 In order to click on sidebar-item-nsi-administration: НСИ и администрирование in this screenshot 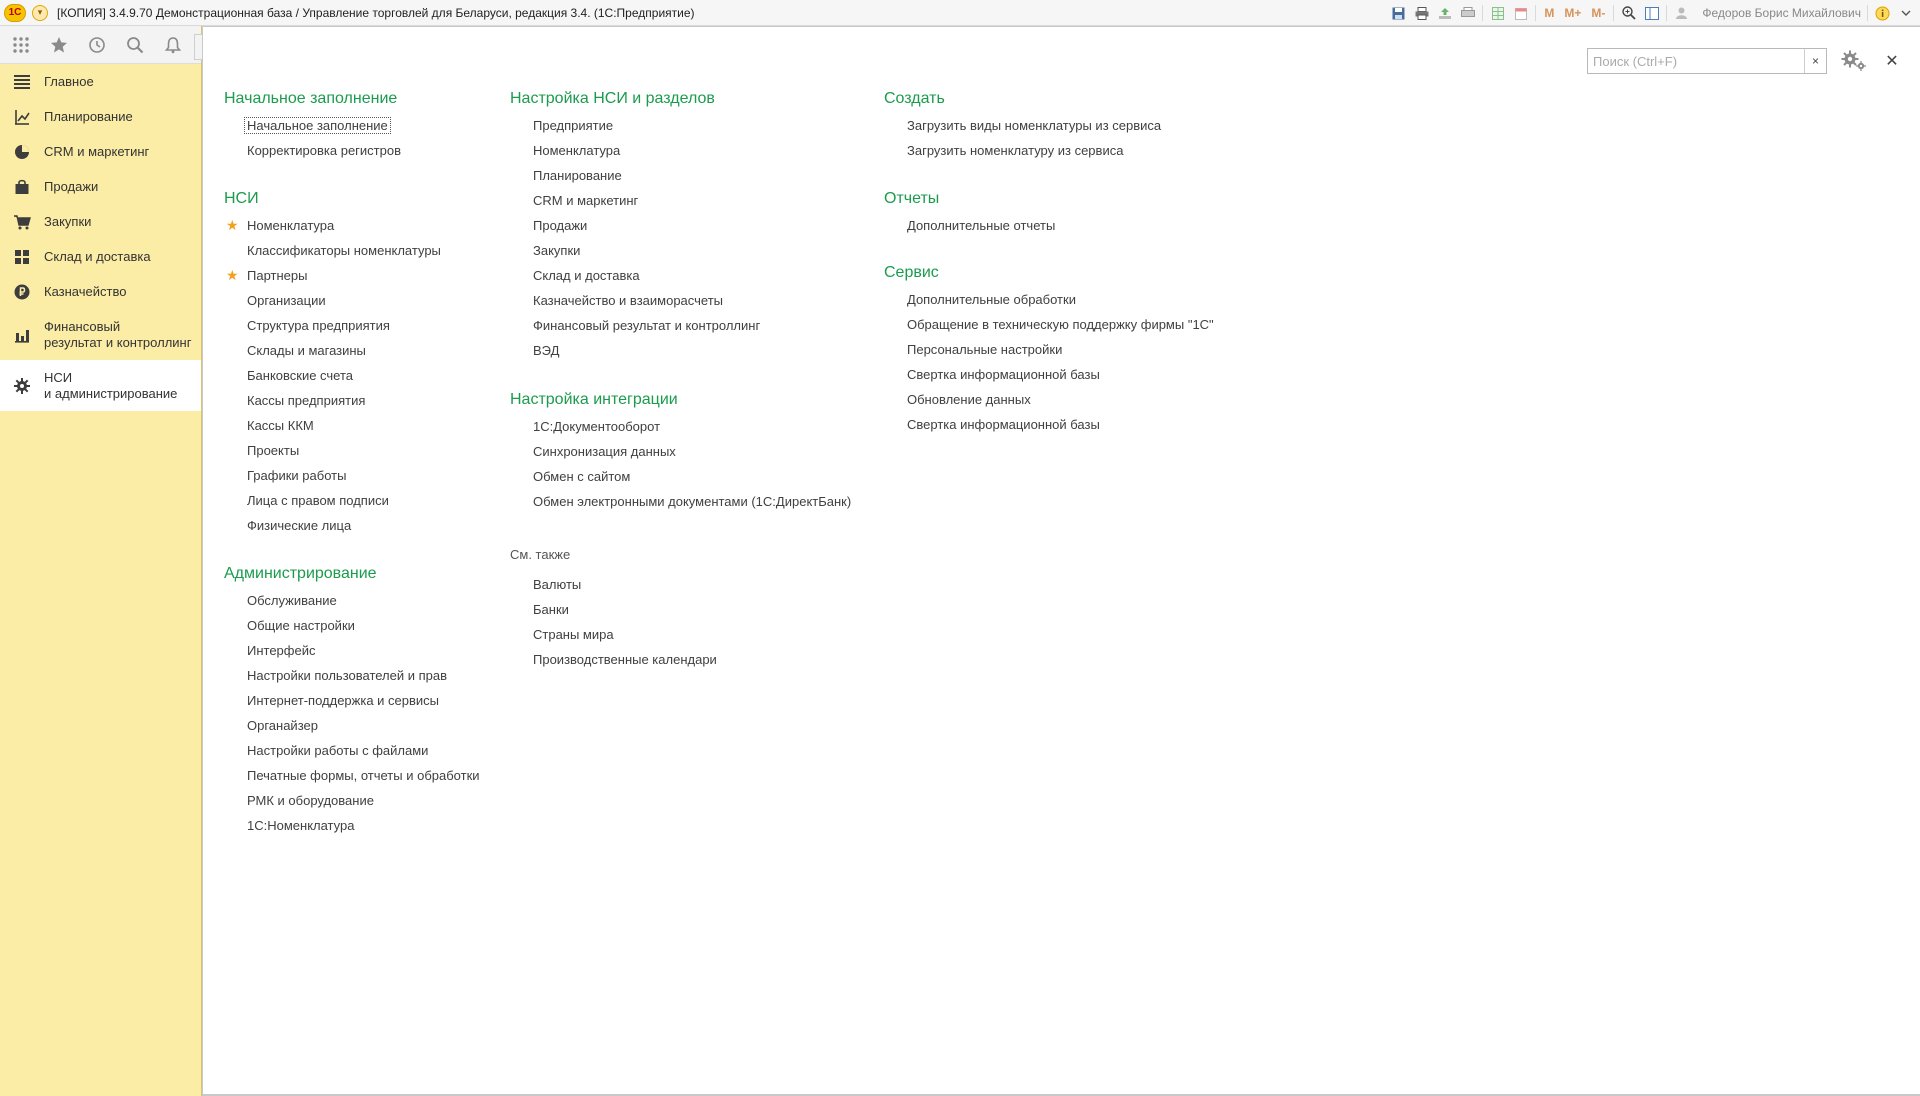, I will do `click(100, 385)`.